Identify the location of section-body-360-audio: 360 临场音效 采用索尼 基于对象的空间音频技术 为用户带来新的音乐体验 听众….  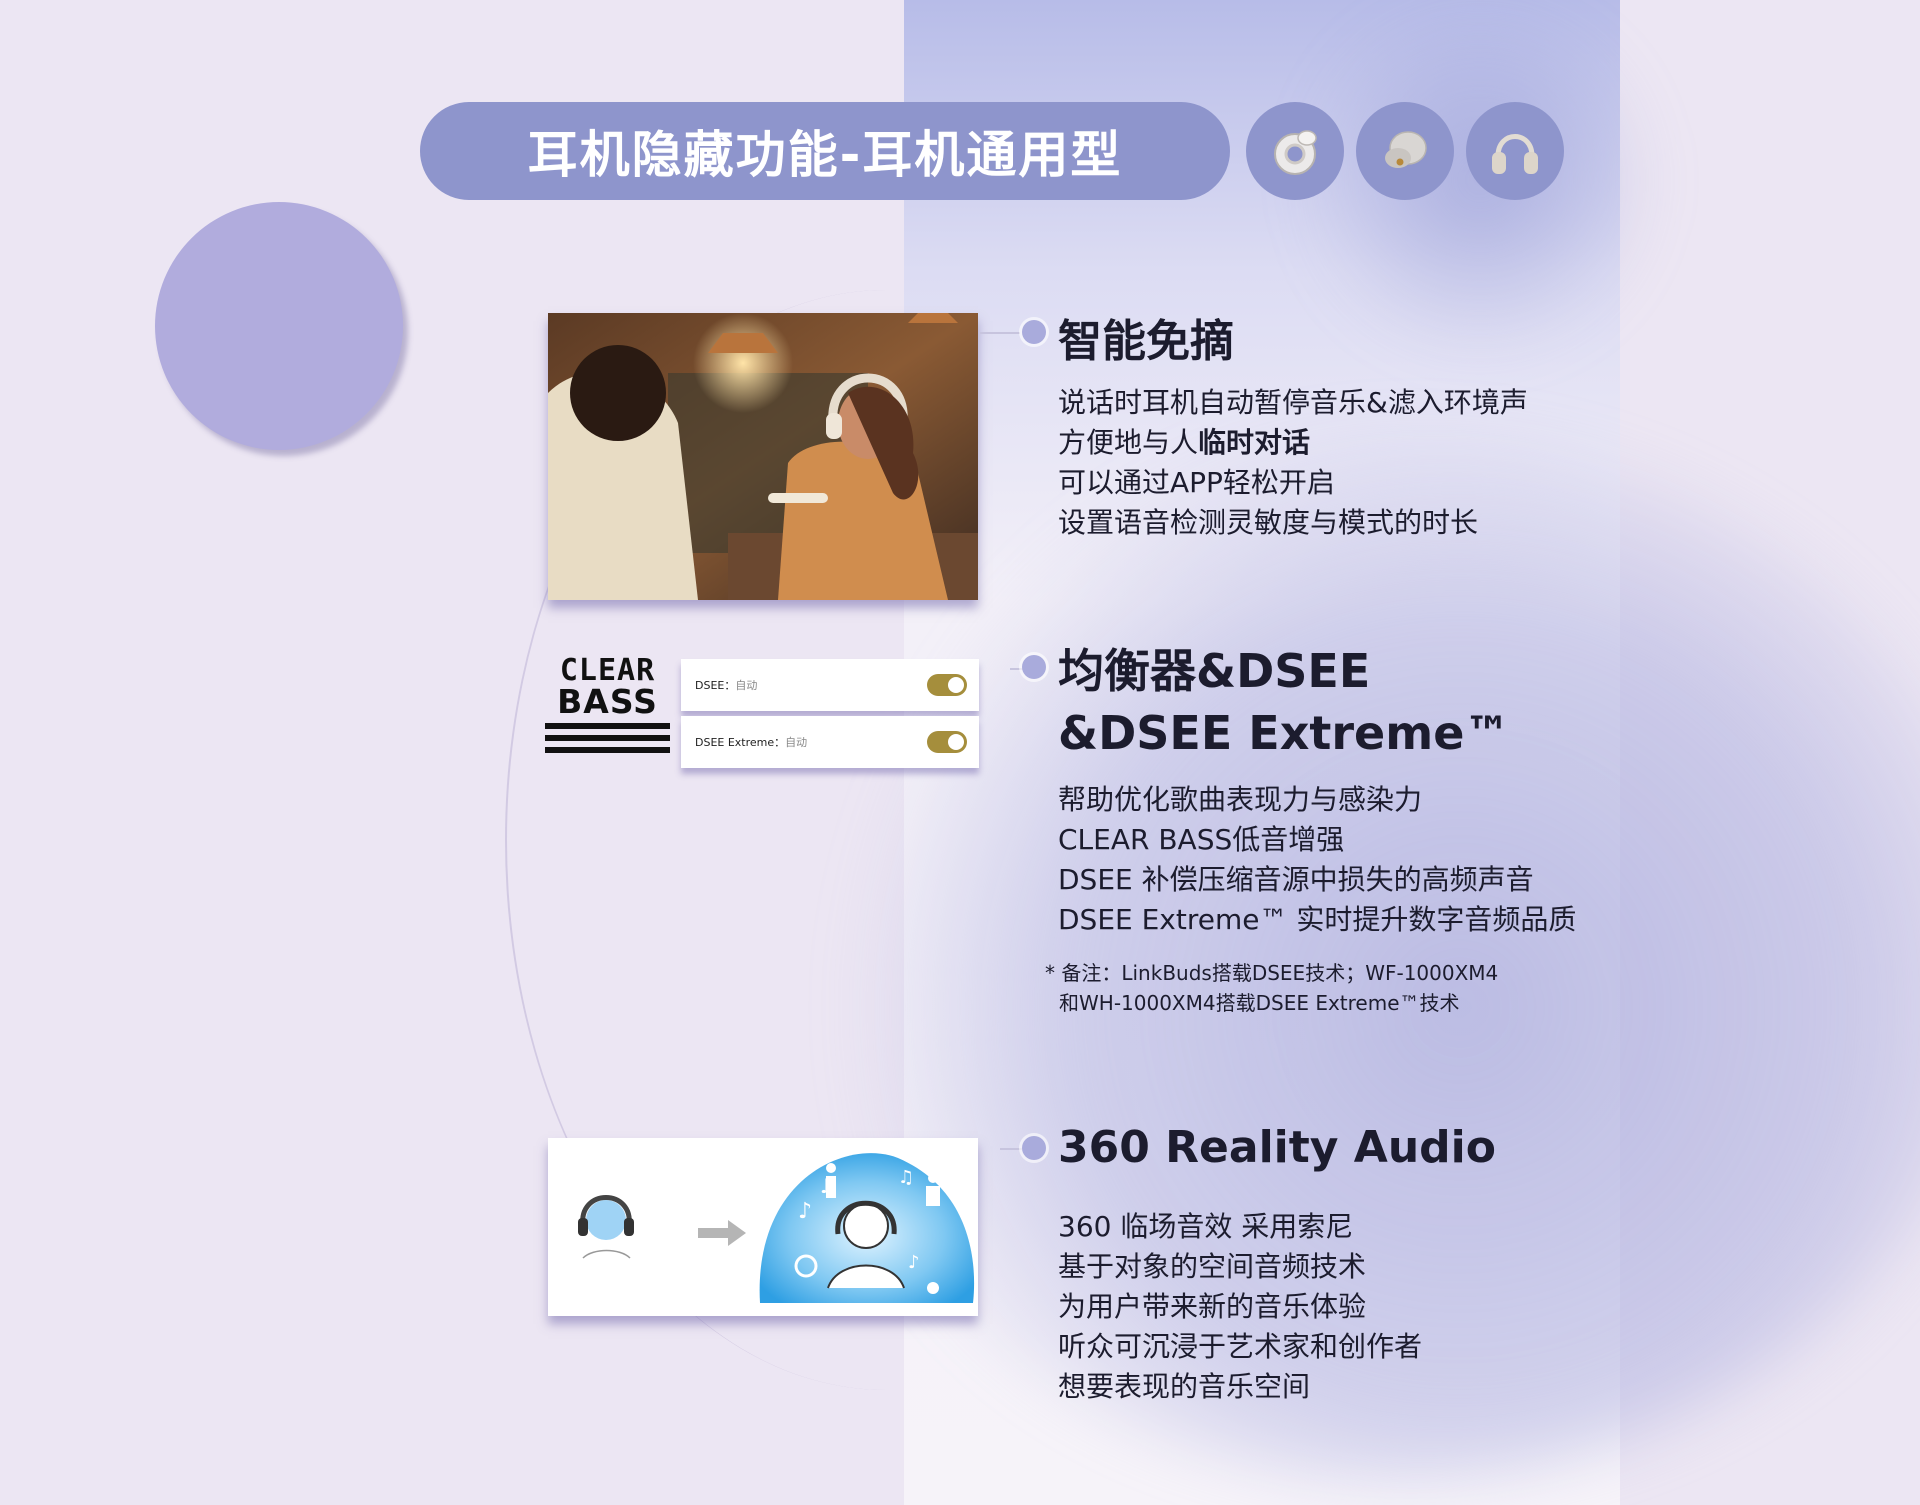
(1240, 1307).